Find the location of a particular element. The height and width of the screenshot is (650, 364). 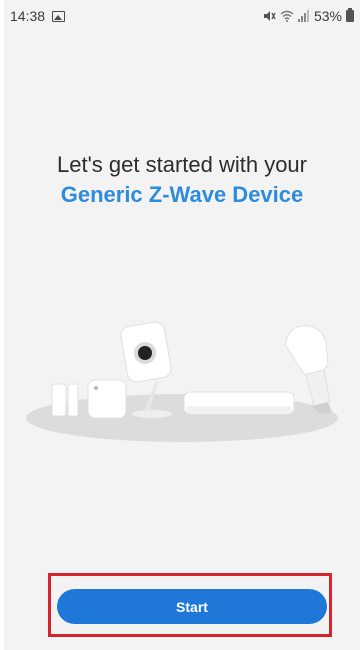

status-right: 53% is located at coordinates (308, 16).